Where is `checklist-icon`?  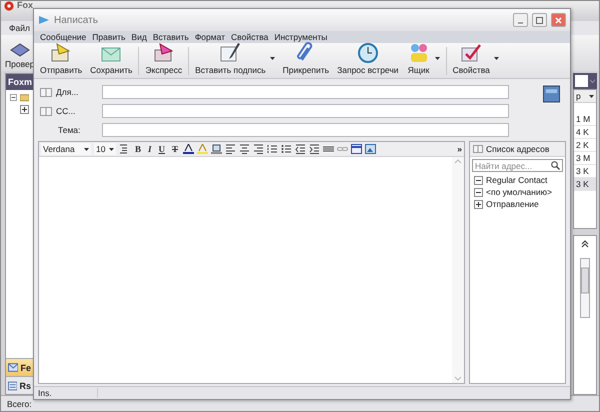 checklist-icon is located at coordinates (471, 53).